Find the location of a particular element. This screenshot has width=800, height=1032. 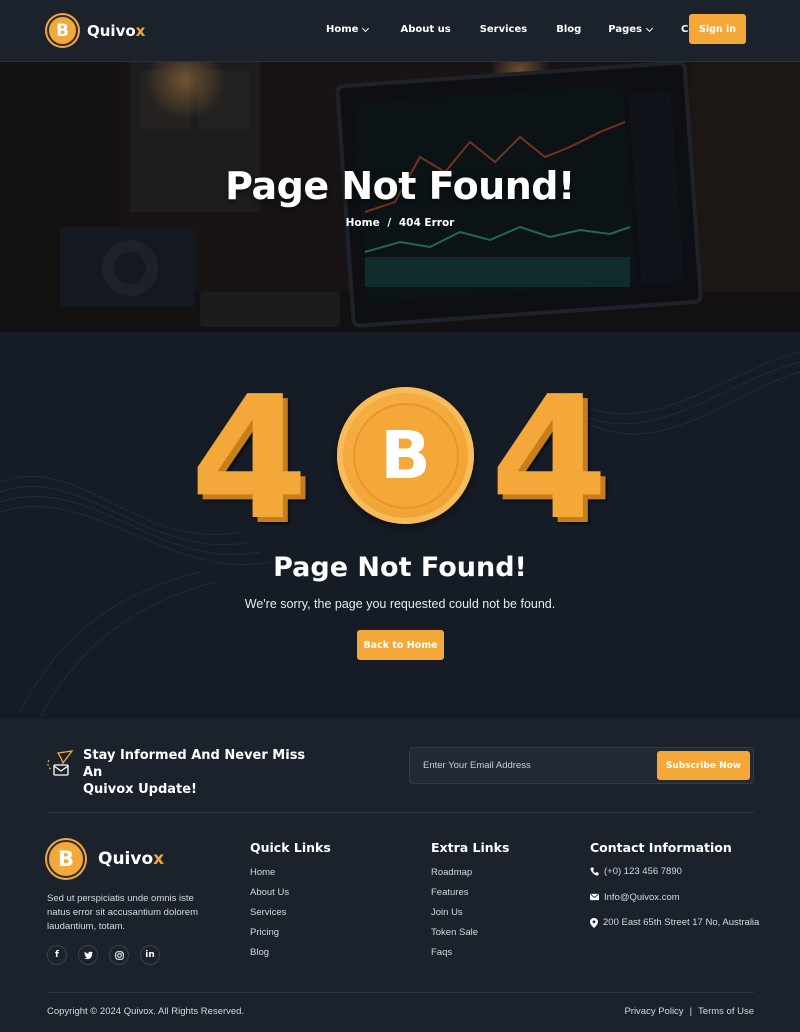

social-links: f in is located at coordinates (109, 955).